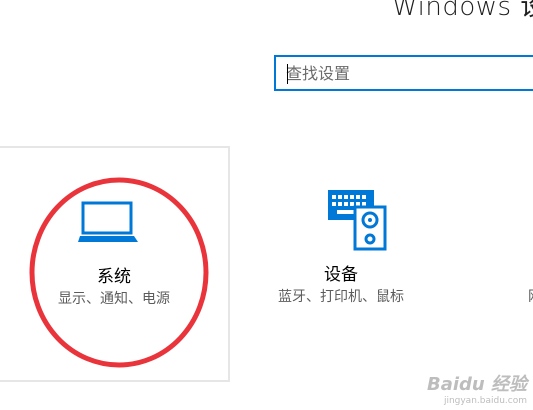 Image resolution: width=533 pixels, height=410 pixels. I want to click on text-caret, so click(287, 74).